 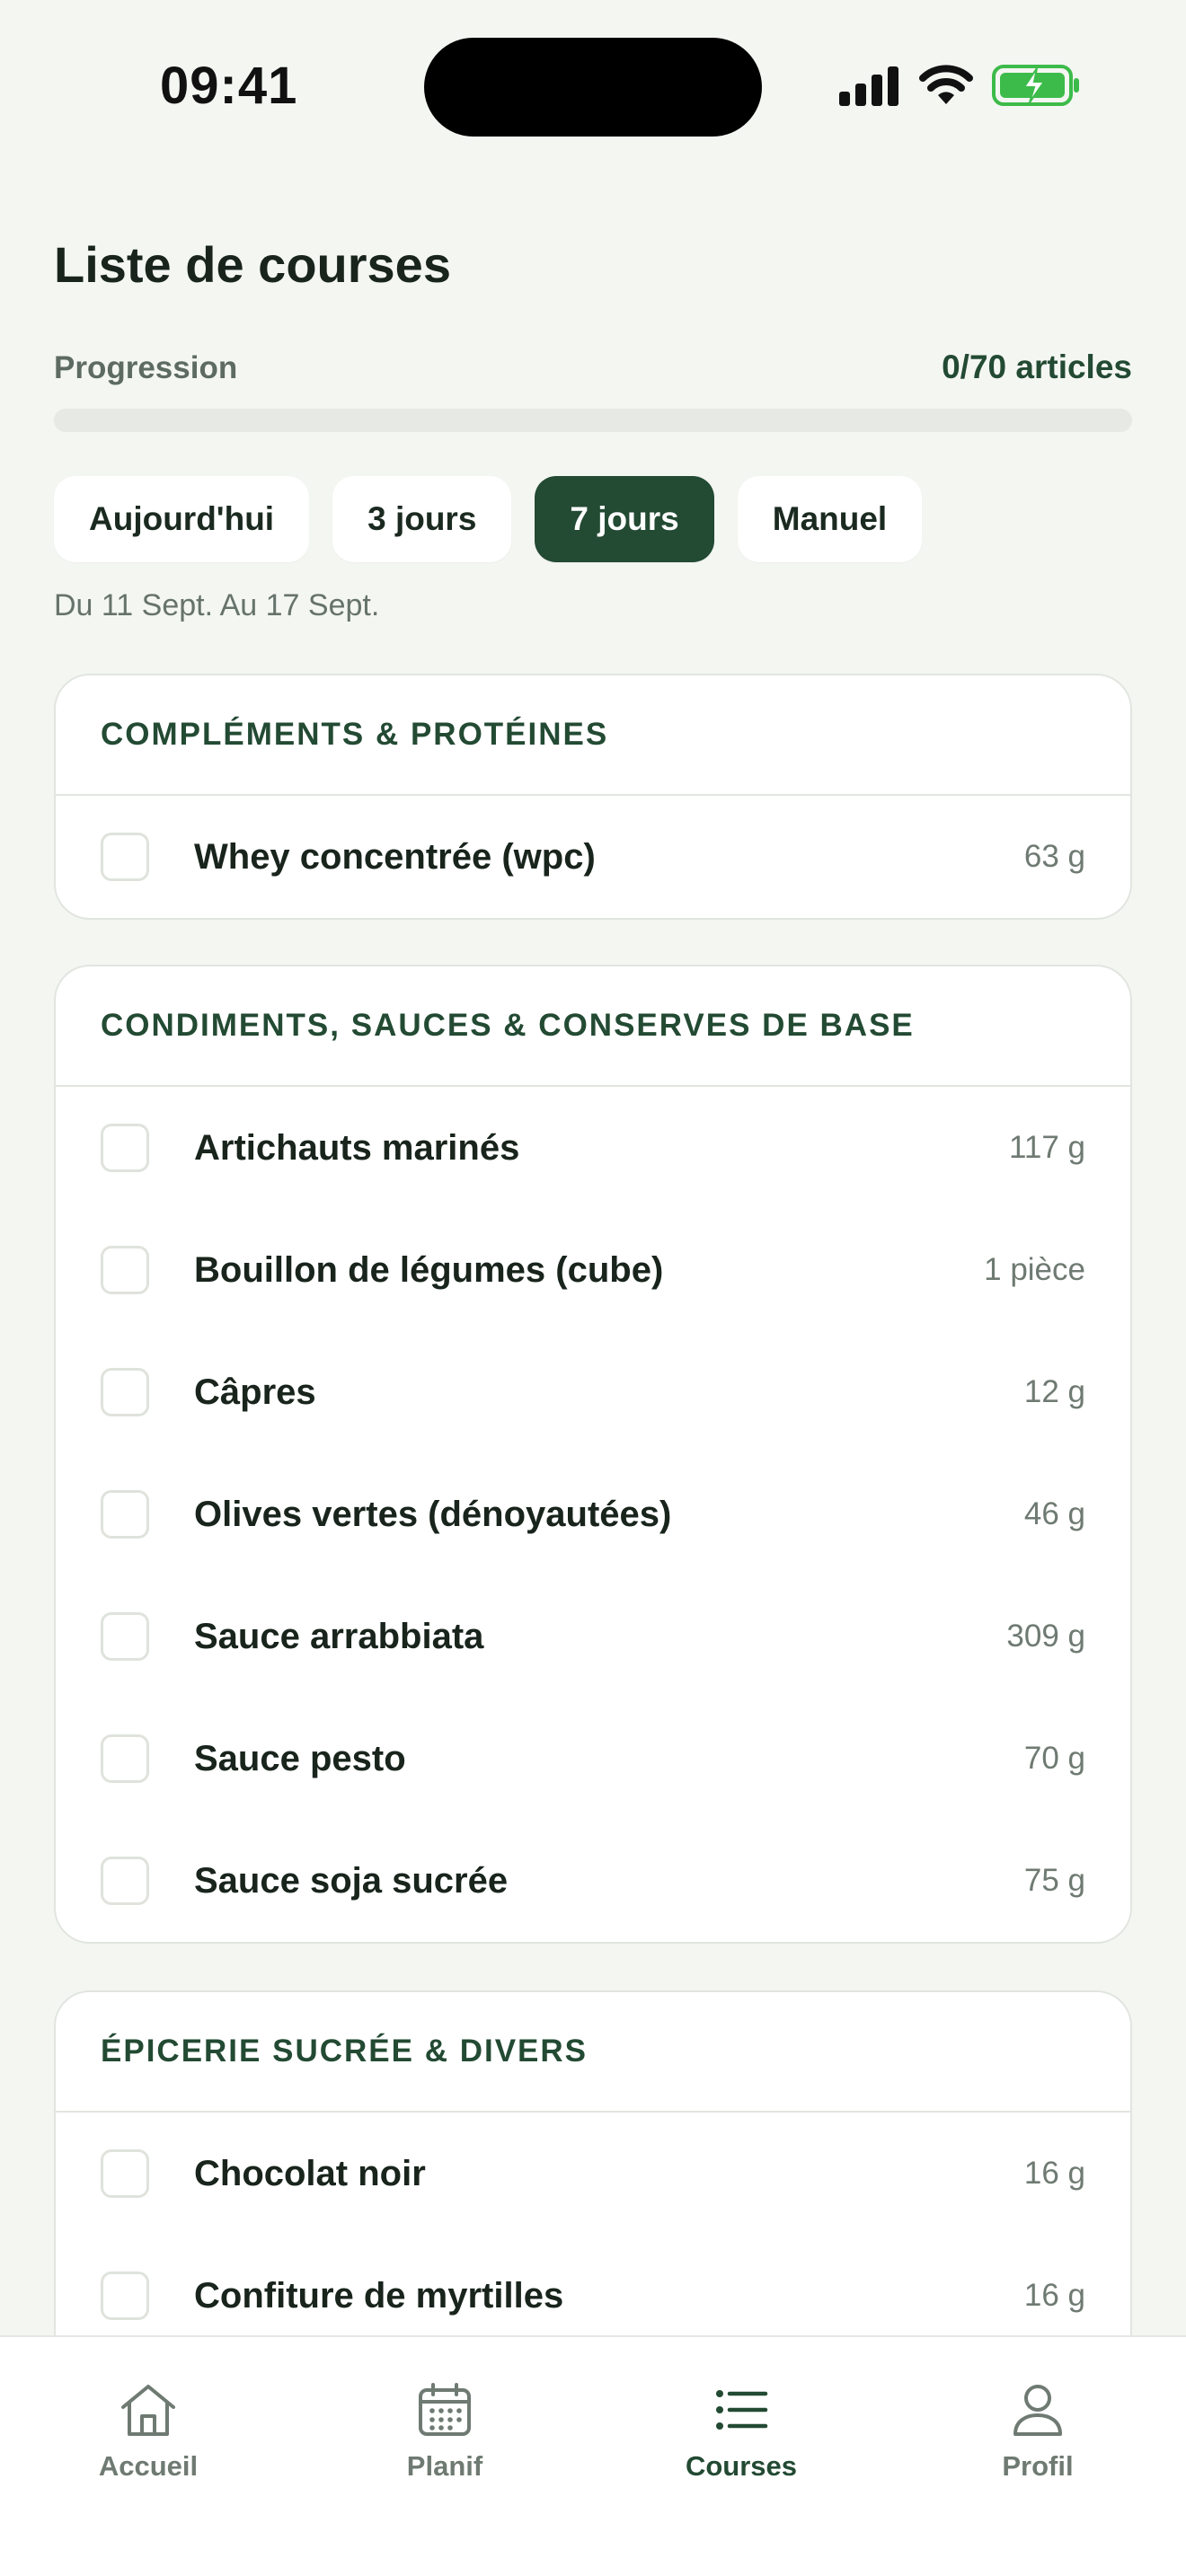 What do you see at coordinates (182, 519) in the screenshot?
I see `chip-today: Aujourd'hui` at bounding box center [182, 519].